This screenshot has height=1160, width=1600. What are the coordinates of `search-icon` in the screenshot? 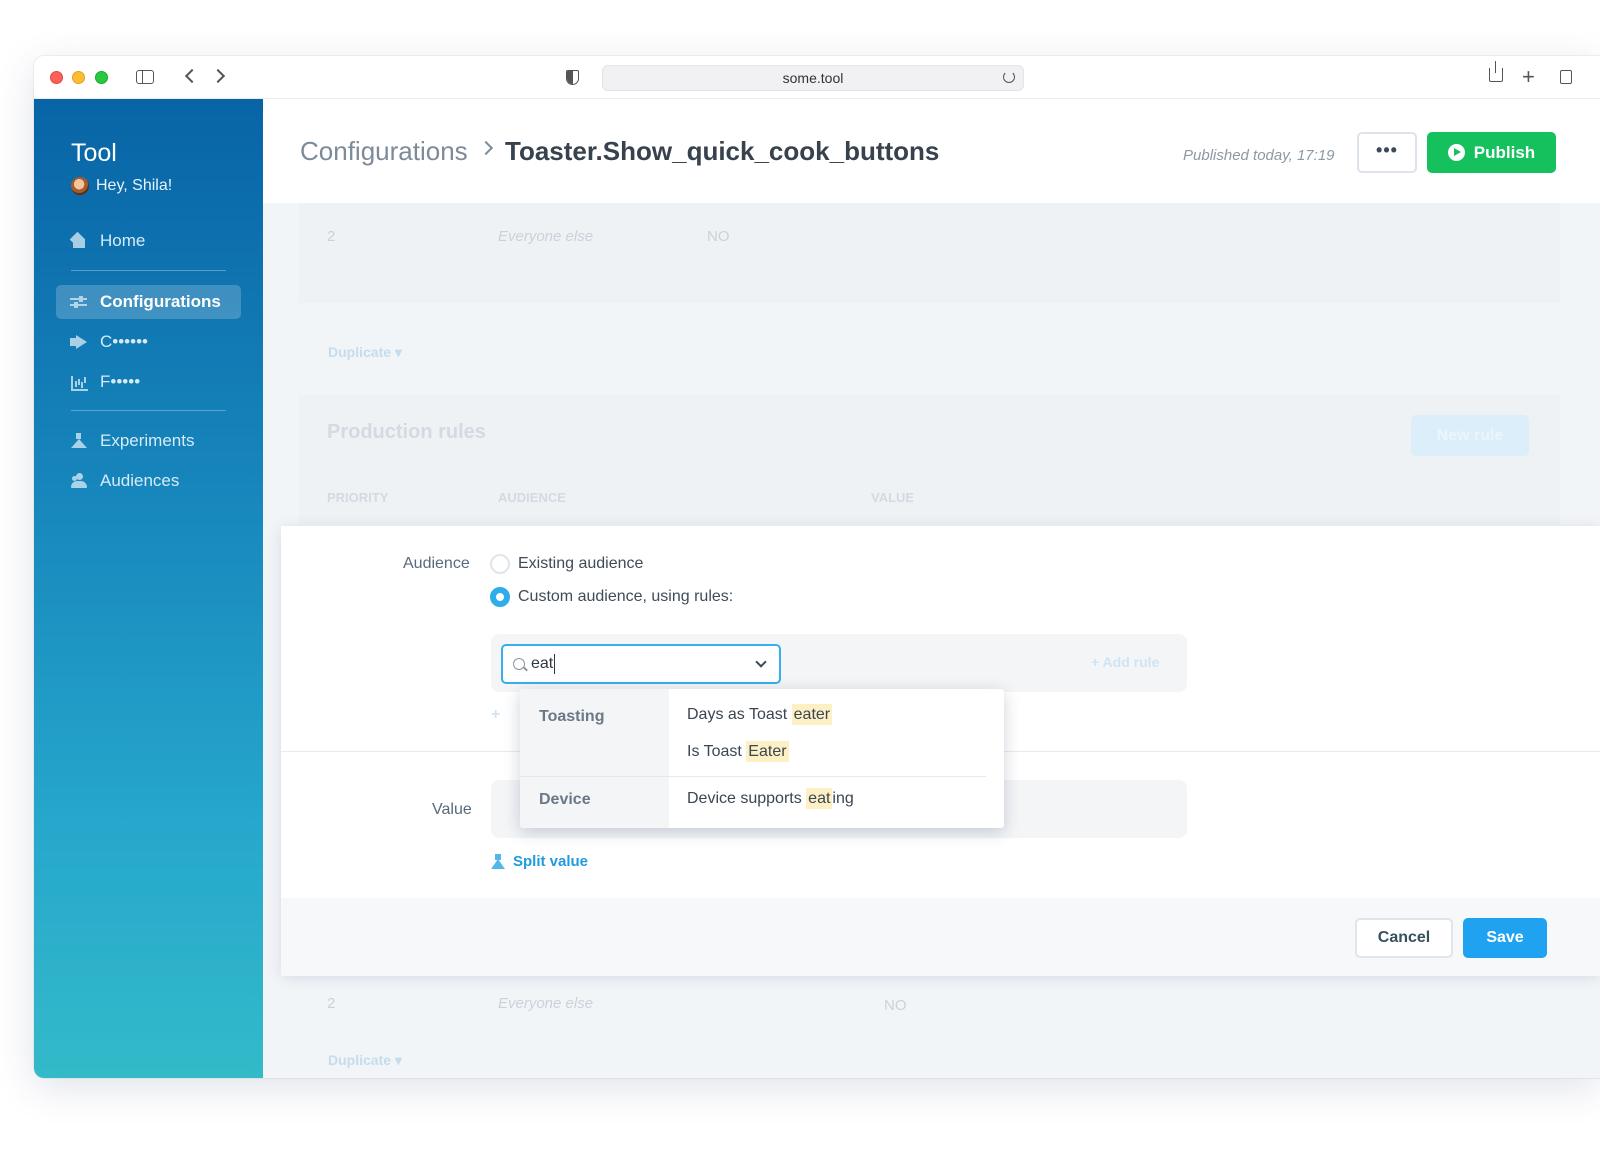 It's located at (519, 664).